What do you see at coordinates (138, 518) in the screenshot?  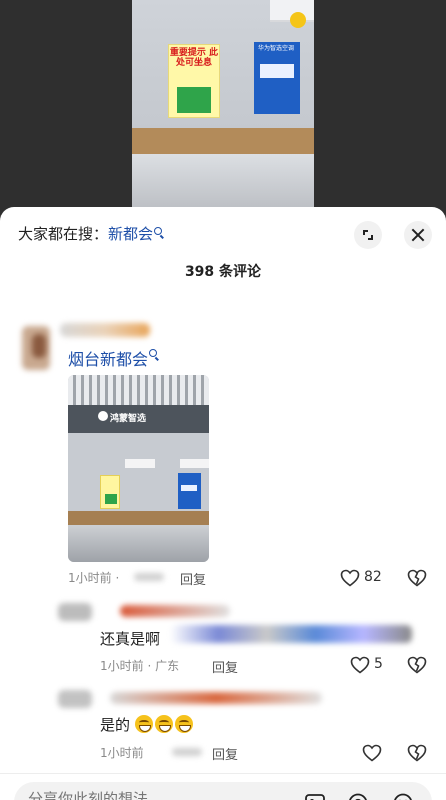 I see `image-wall-band` at bounding box center [138, 518].